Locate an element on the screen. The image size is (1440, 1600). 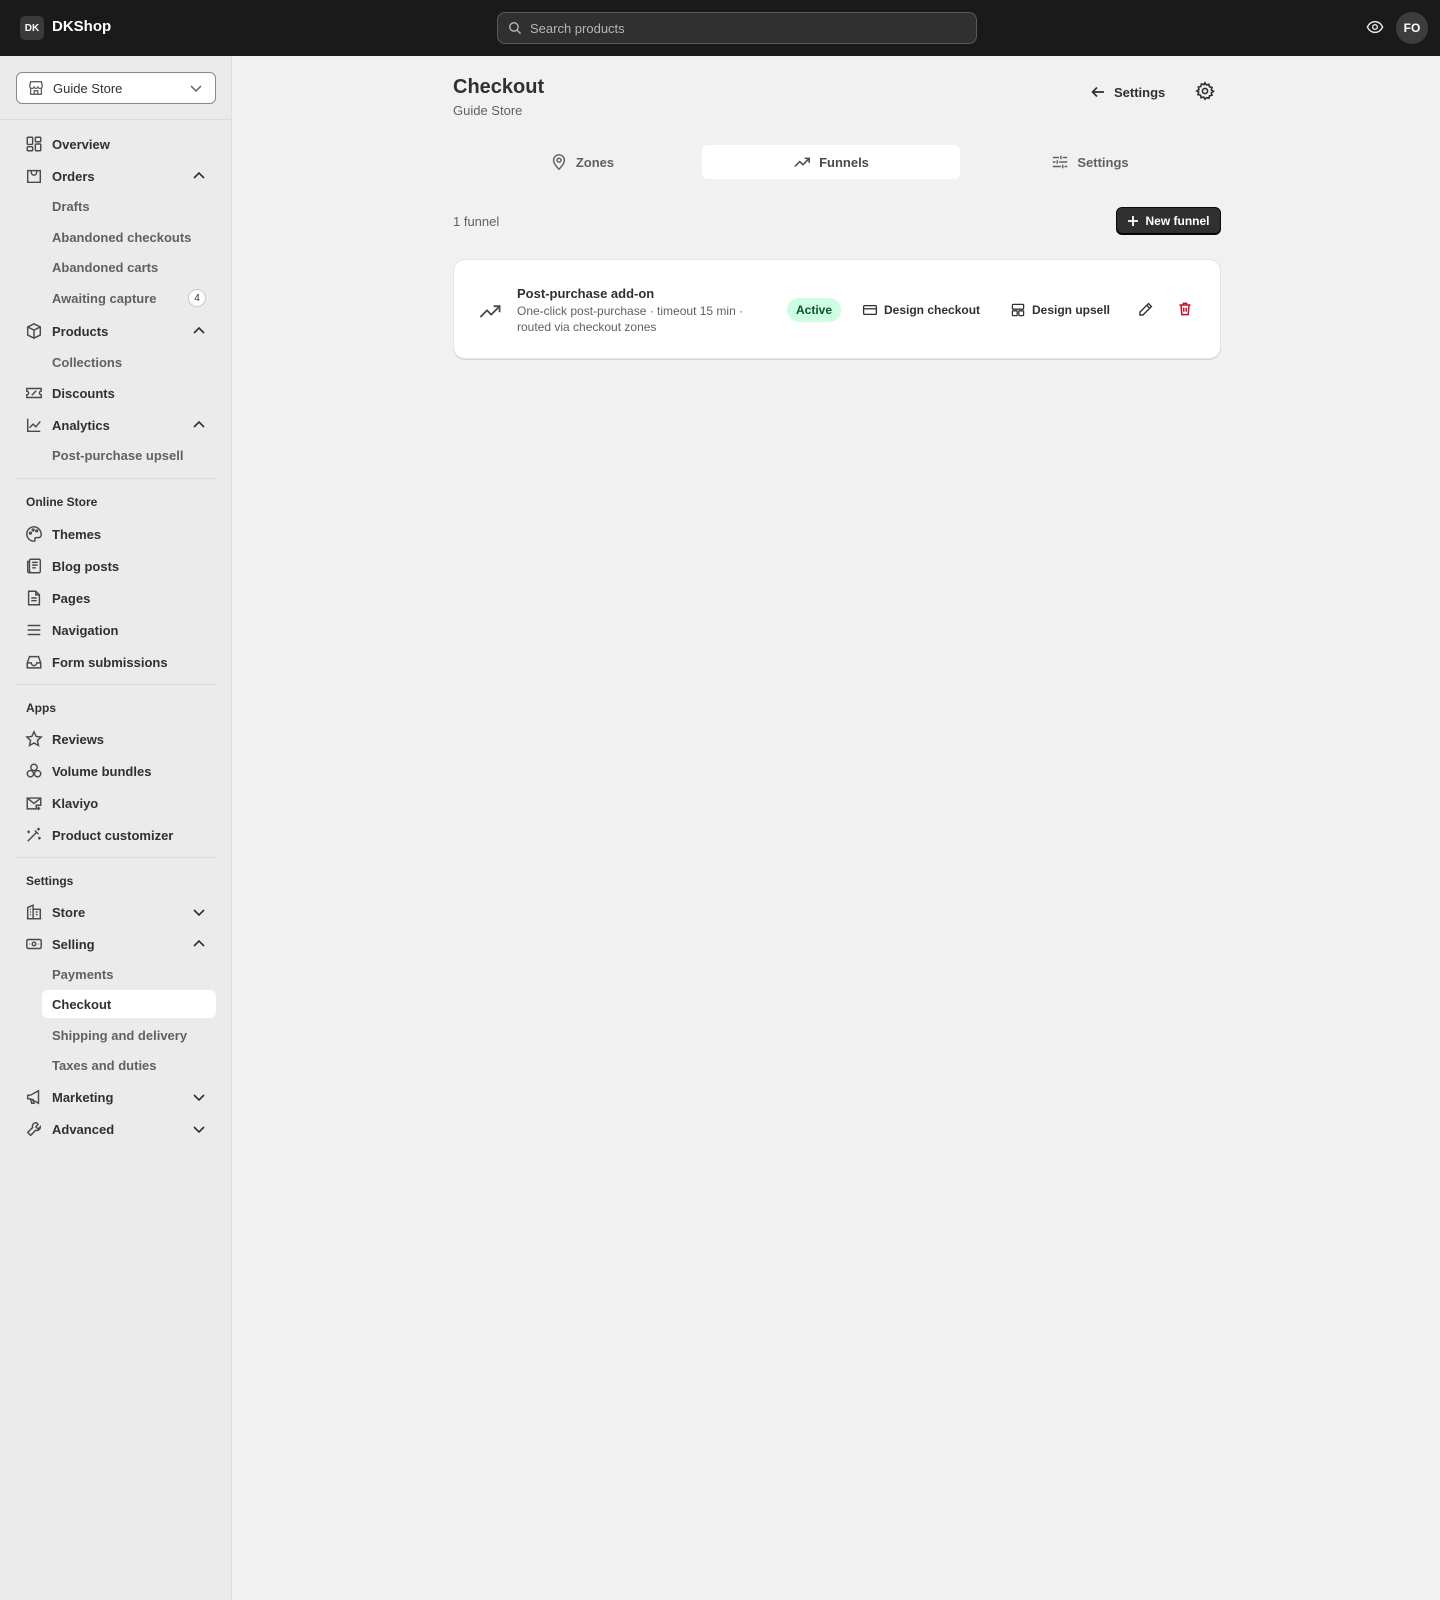
sidebar-item-label: Overview is located at coordinates (81, 144).